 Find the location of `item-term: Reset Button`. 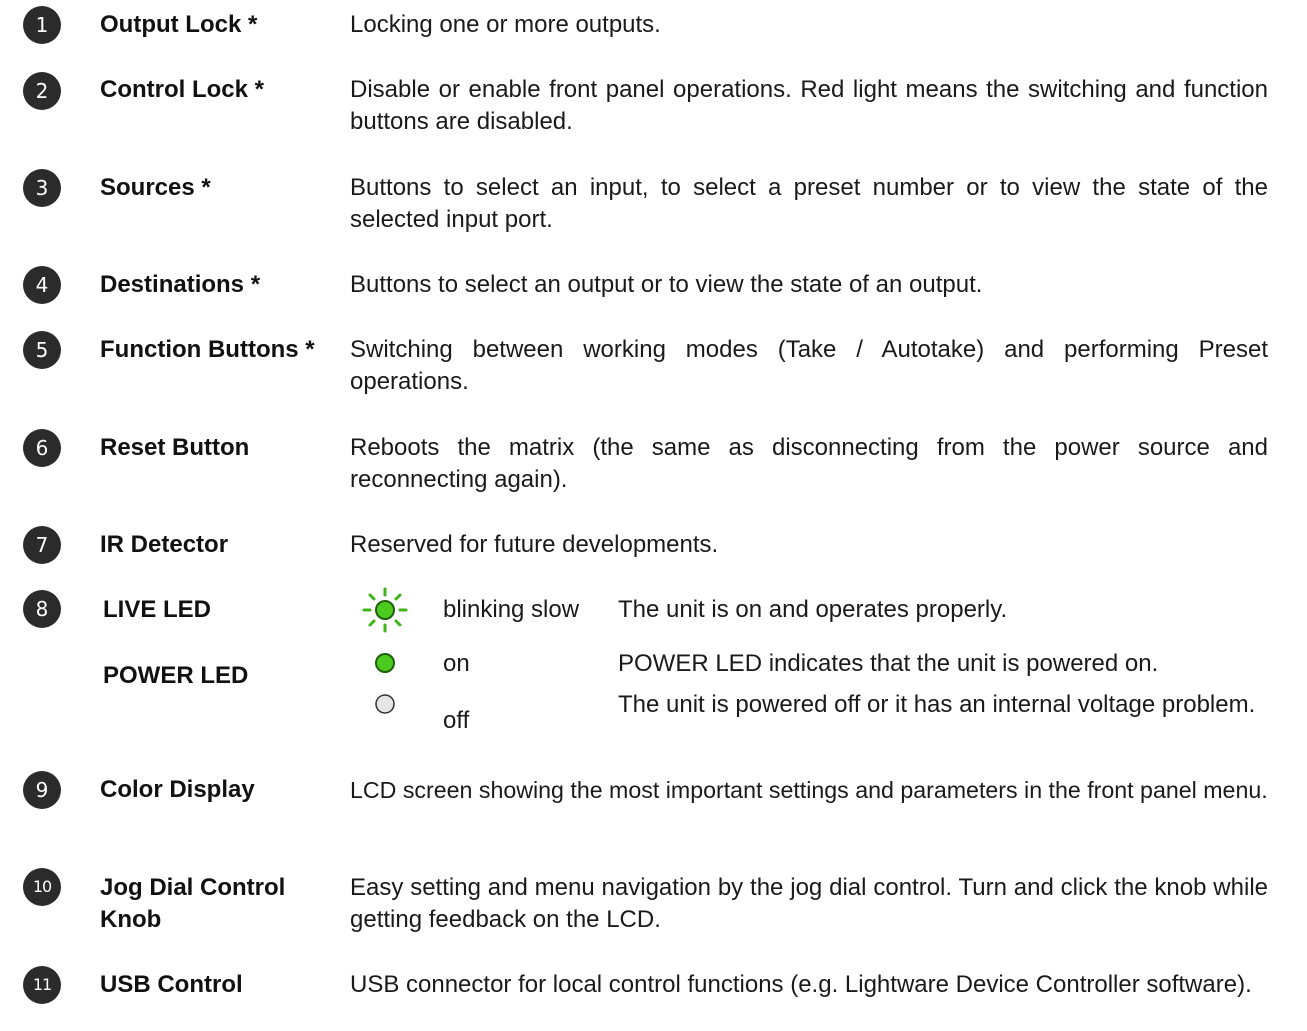

item-term: Reset Button is located at coordinates (175, 447).